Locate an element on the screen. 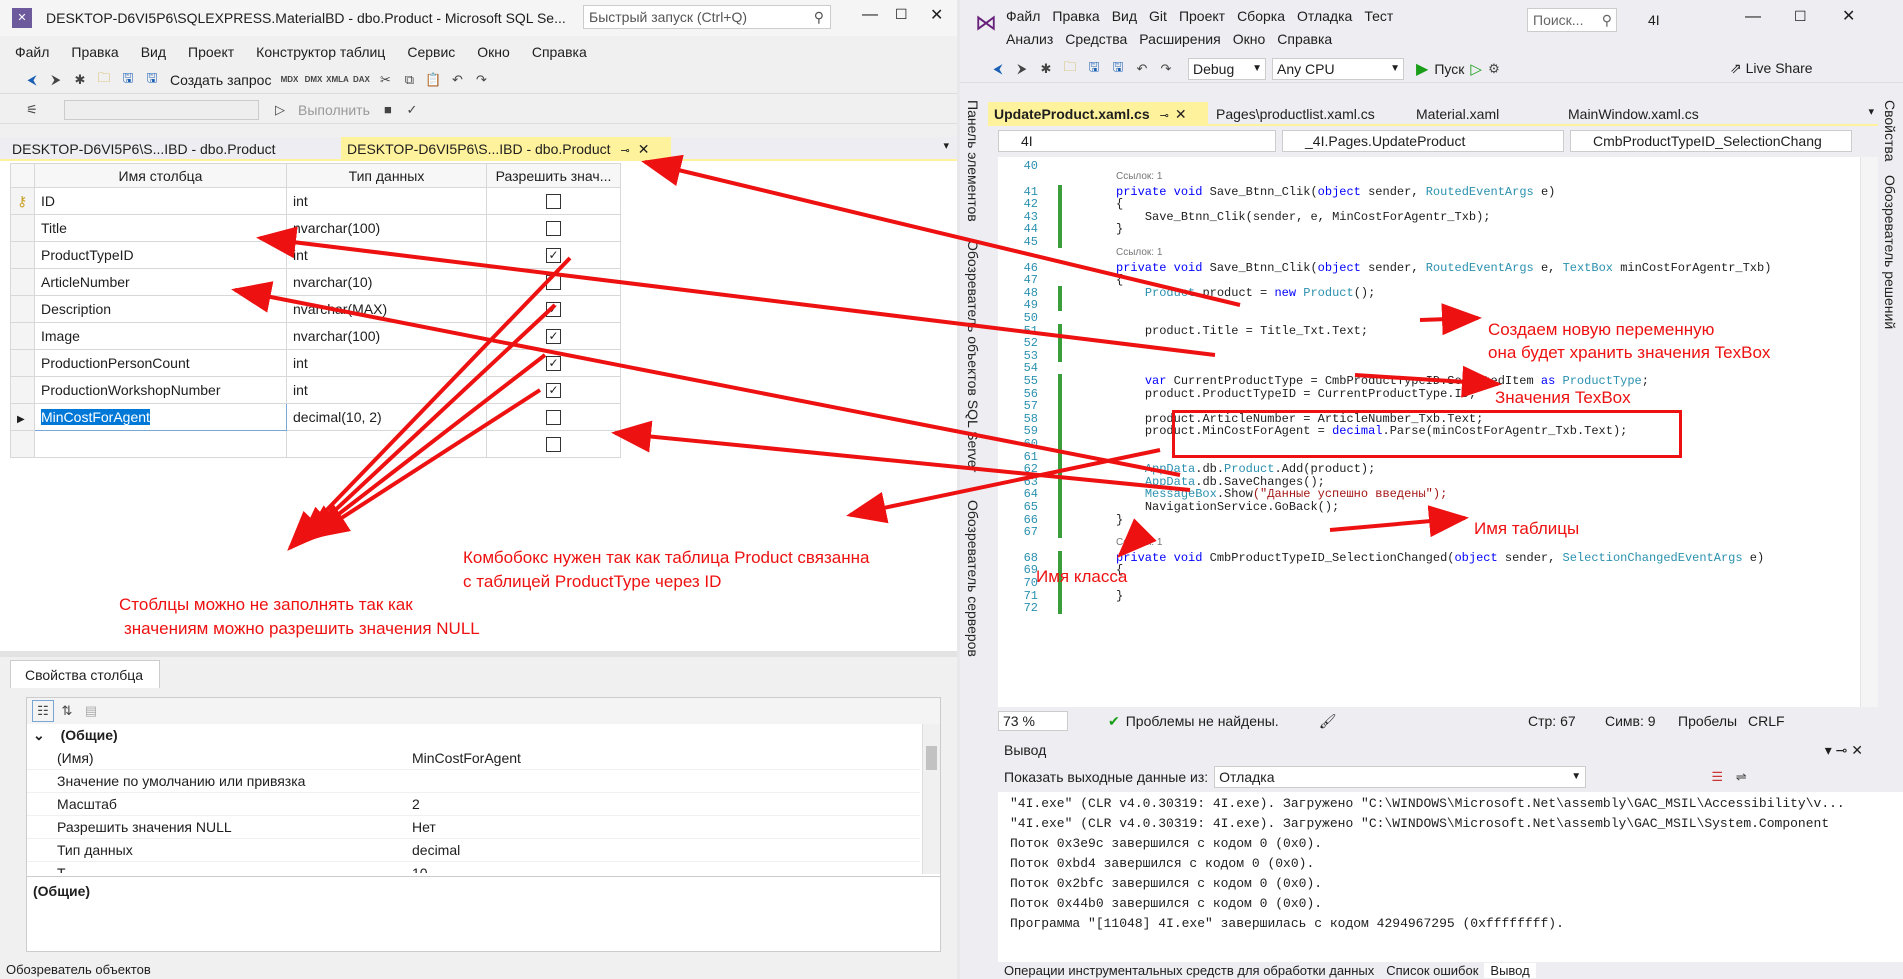 The width and height of the screenshot is (1903, 979). forward-icon: ⮞ is located at coordinates (56, 80).